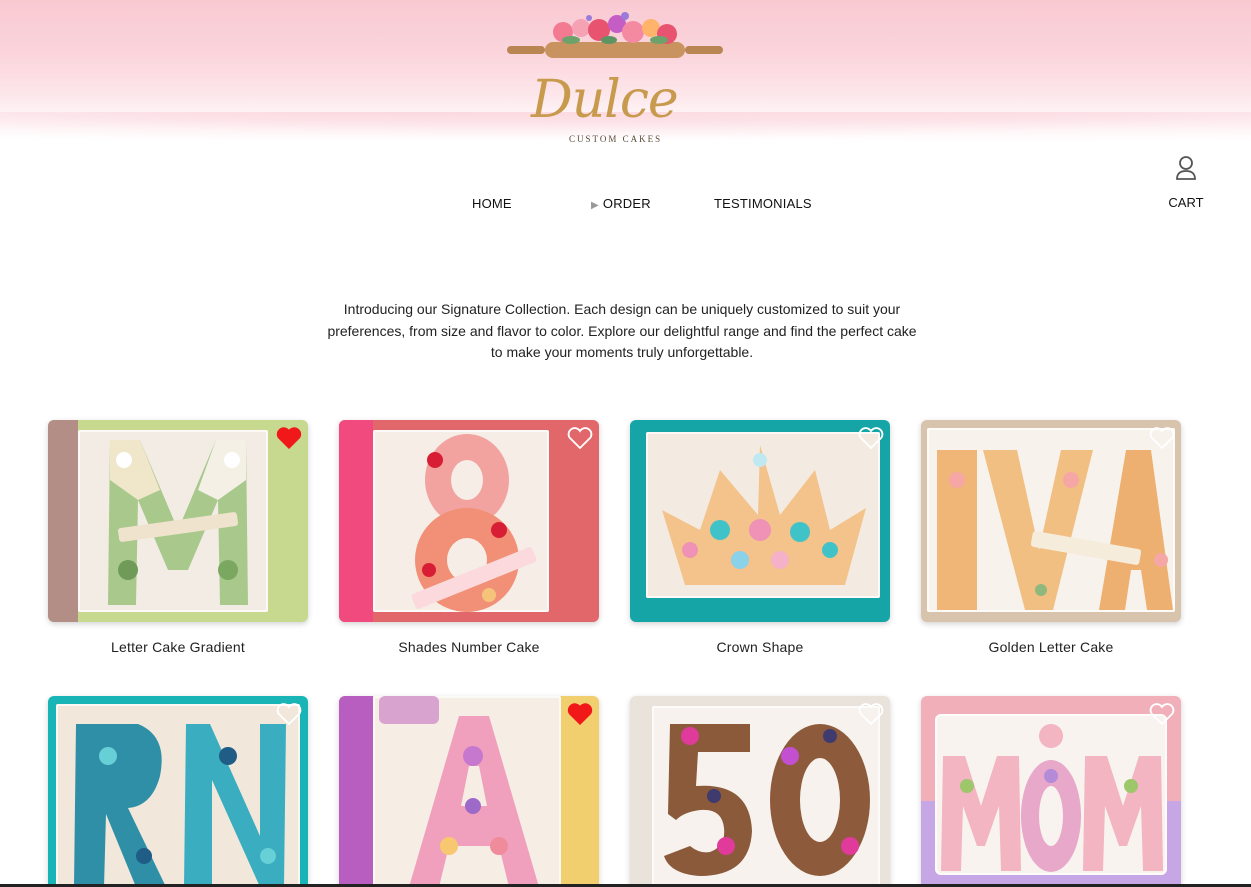 This screenshot has height=887, width=1251. I want to click on letter-m-cake-icon, so click(178, 522).